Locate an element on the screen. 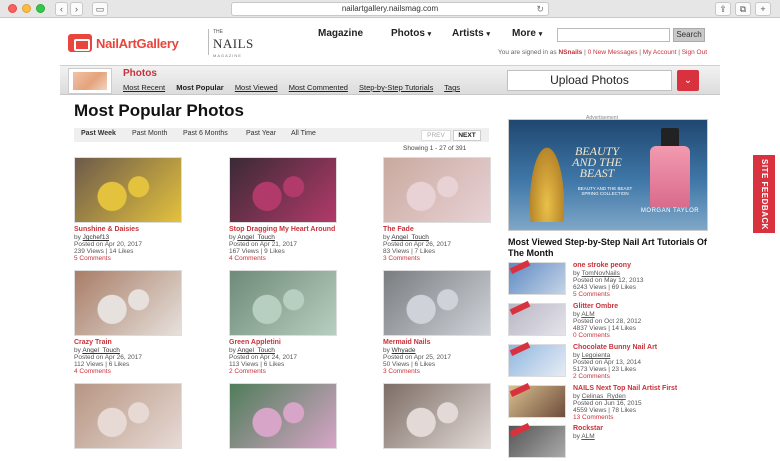  photo-comments: 2 Comments is located at coordinates (285, 371).